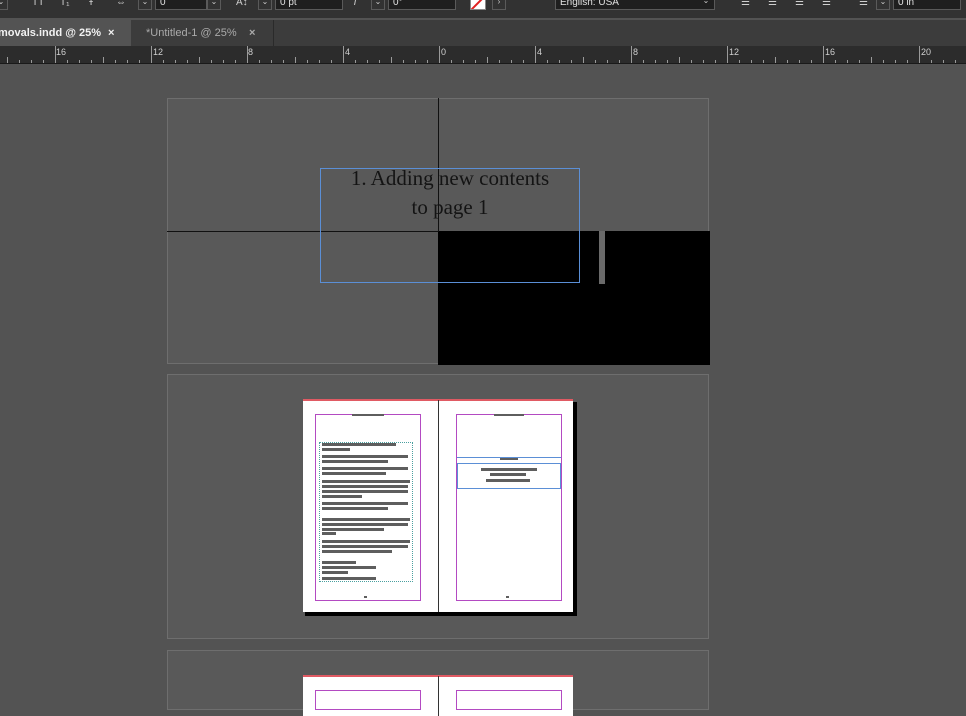 This screenshot has width=966, height=716. Describe the element at coordinates (509, 476) in the screenshot. I see `text-frame-right` at that location.